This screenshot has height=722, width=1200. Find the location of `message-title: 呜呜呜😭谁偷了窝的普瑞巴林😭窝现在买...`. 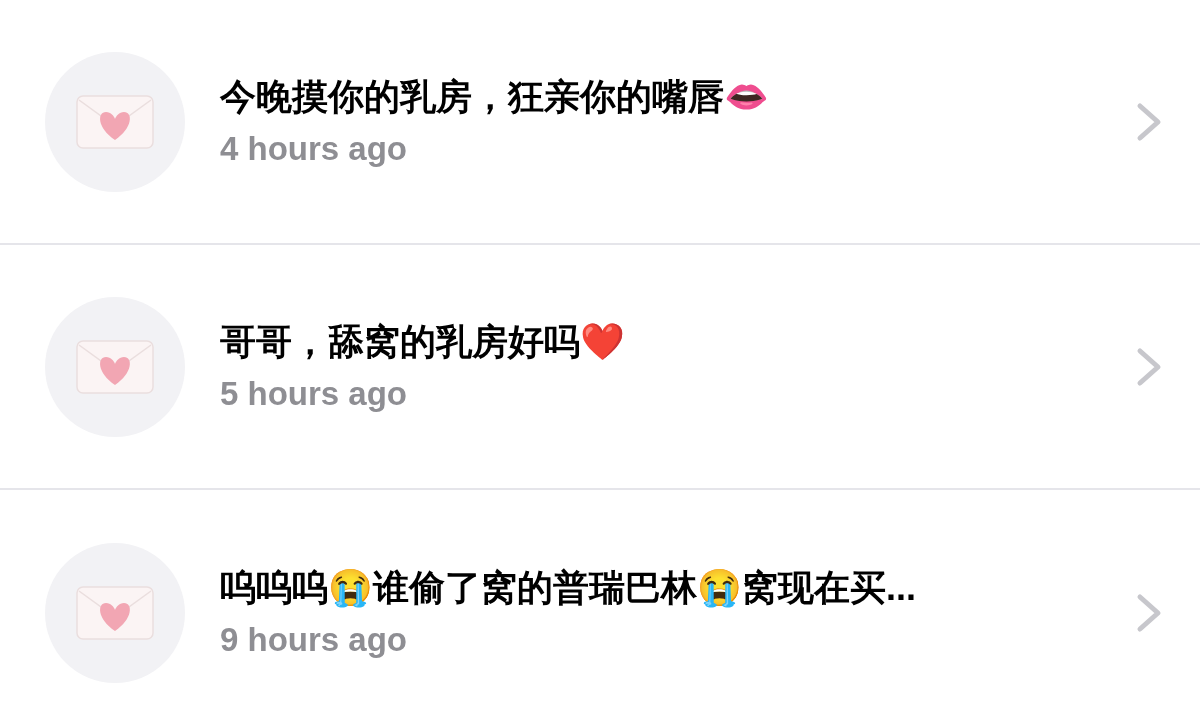

message-title: 呜呜呜😭谁偷了窝的普瑞巴林😭窝现在买... is located at coordinates (568, 587).